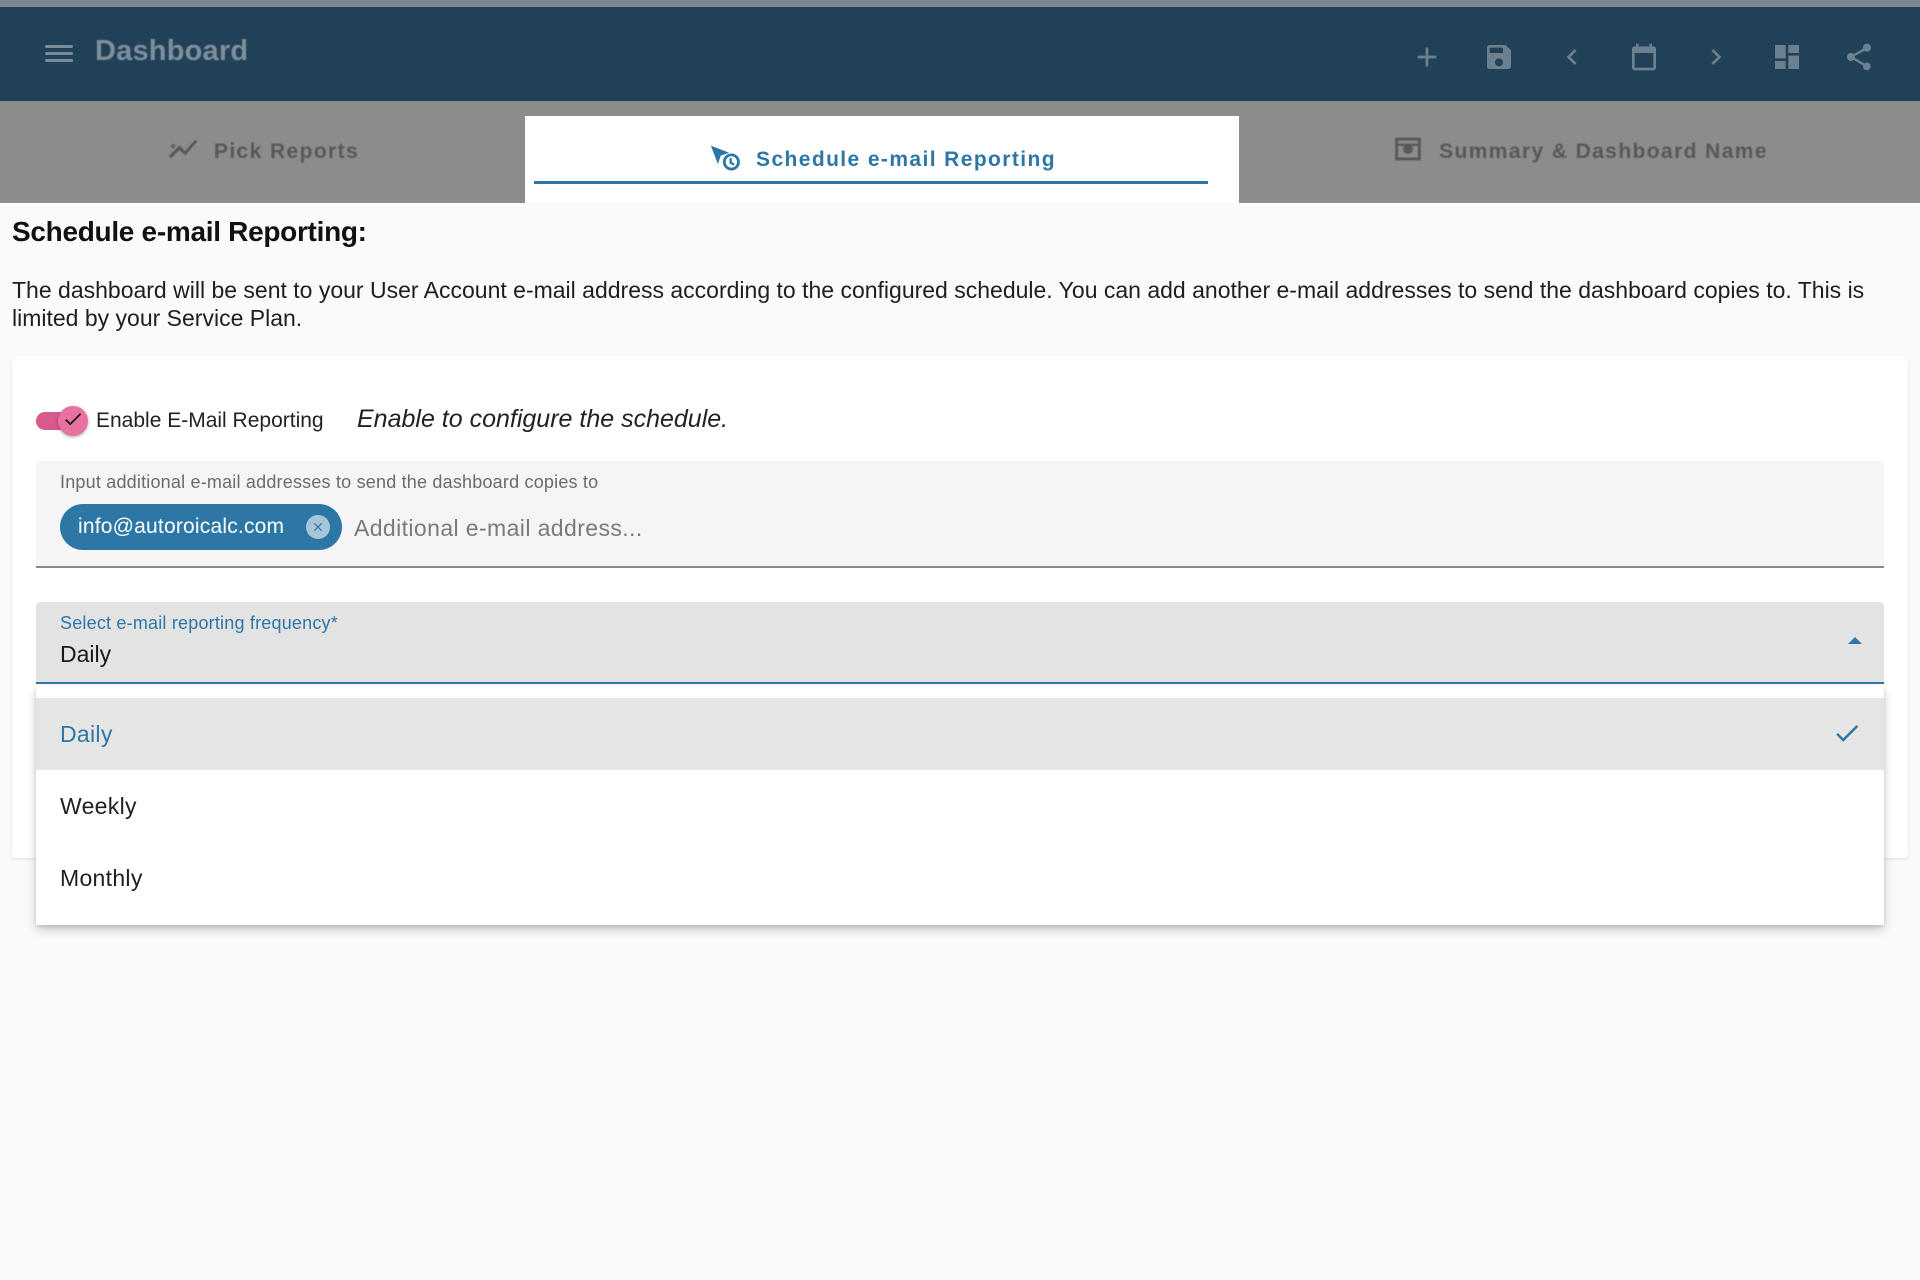  I want to click on dashboard-grid-icon, so click(1787, 57).